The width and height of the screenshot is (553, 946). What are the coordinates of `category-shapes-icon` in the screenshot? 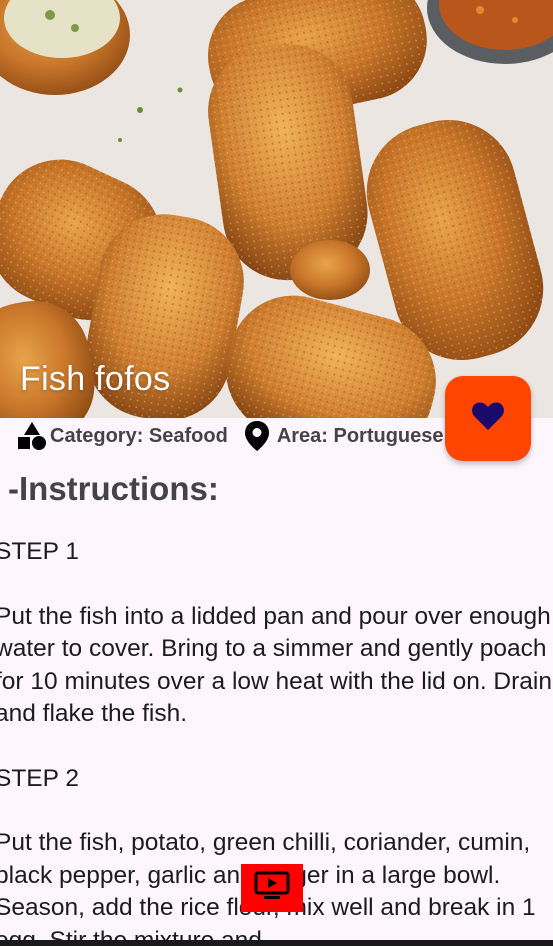 It's located at (32, 436).